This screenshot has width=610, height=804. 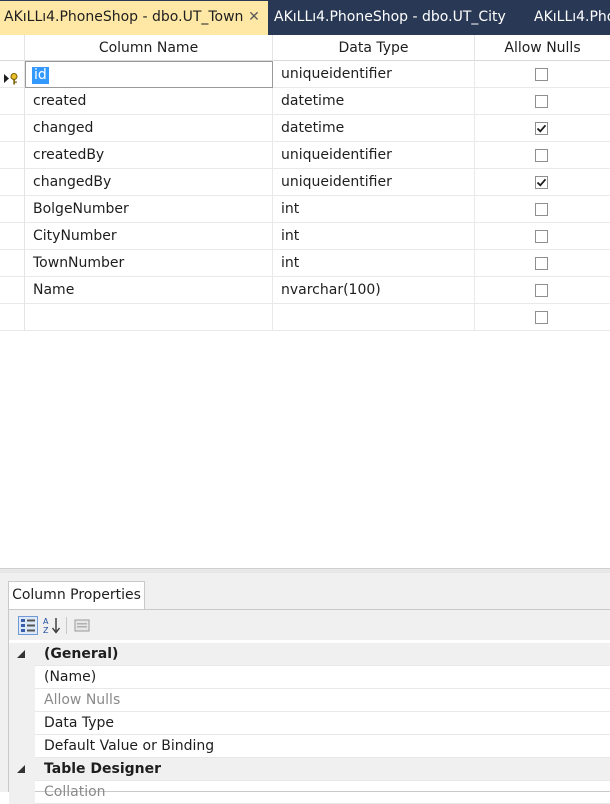 What do you see at coordinates (103, 769) in the screenshot?
I see `property-label: Table Designer` at bounding box center [103, 769].